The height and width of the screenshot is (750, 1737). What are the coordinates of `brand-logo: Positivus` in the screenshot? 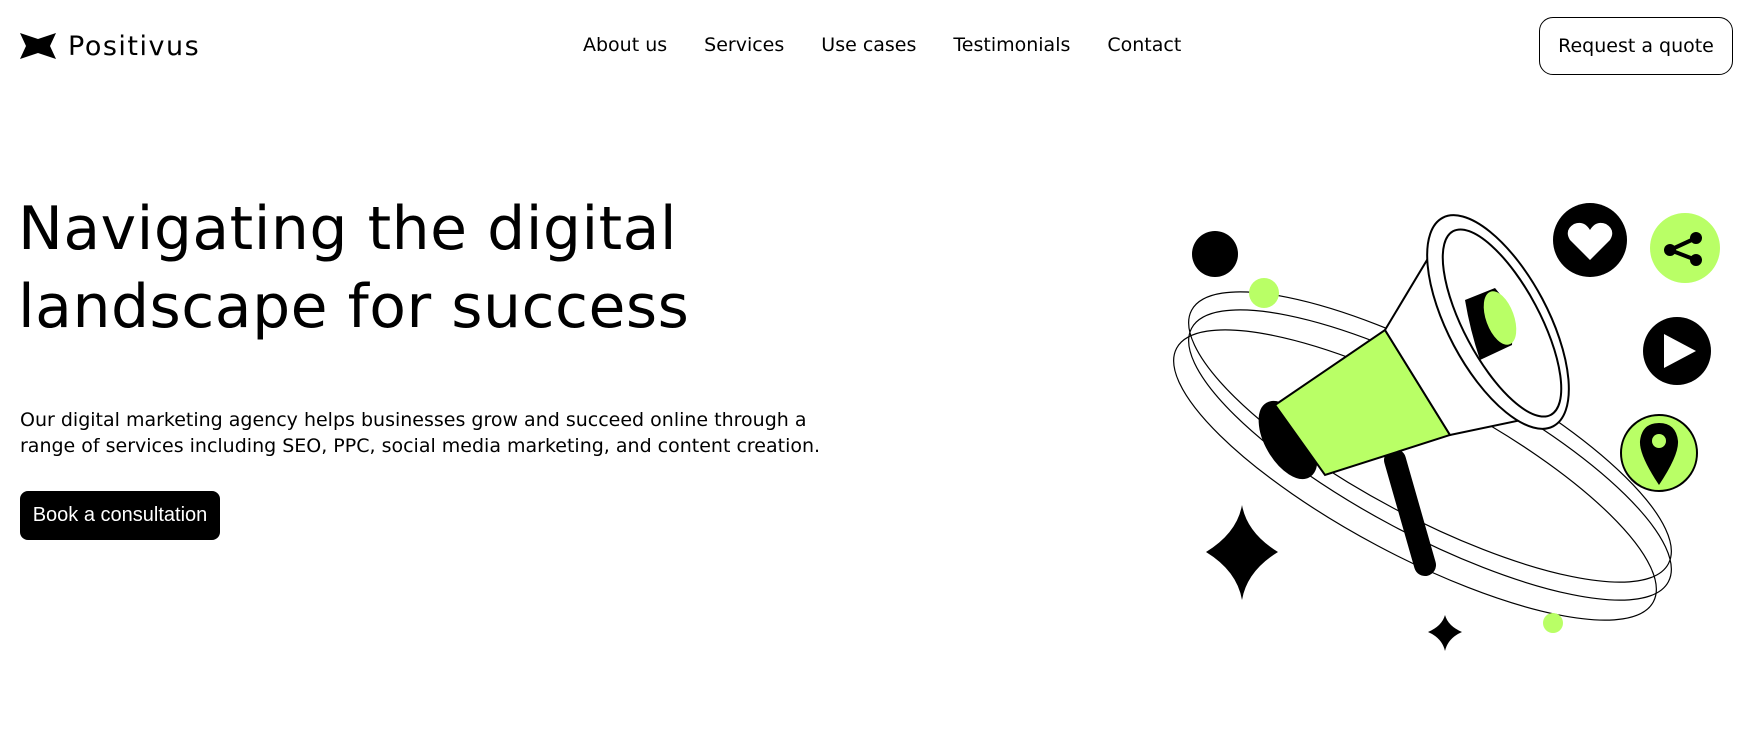 It's located at (110, 46).